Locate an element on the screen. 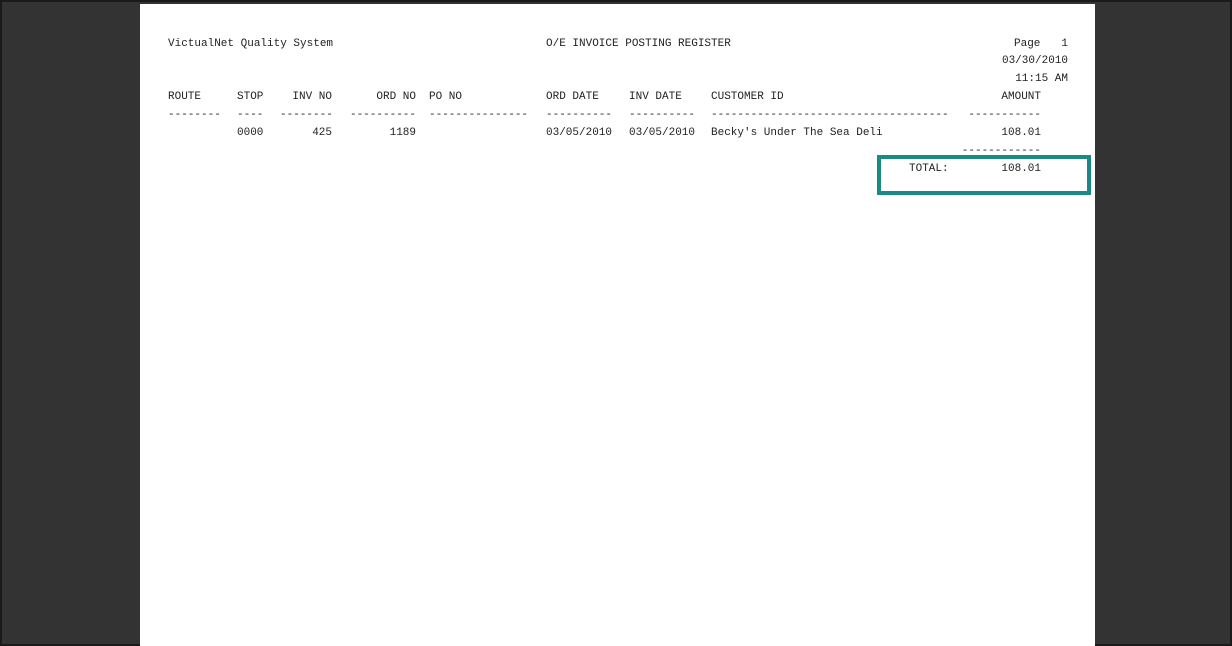 This screenshot has width=1232, height=646. cell-stop: 0000 is located at coordinates (250, 133).